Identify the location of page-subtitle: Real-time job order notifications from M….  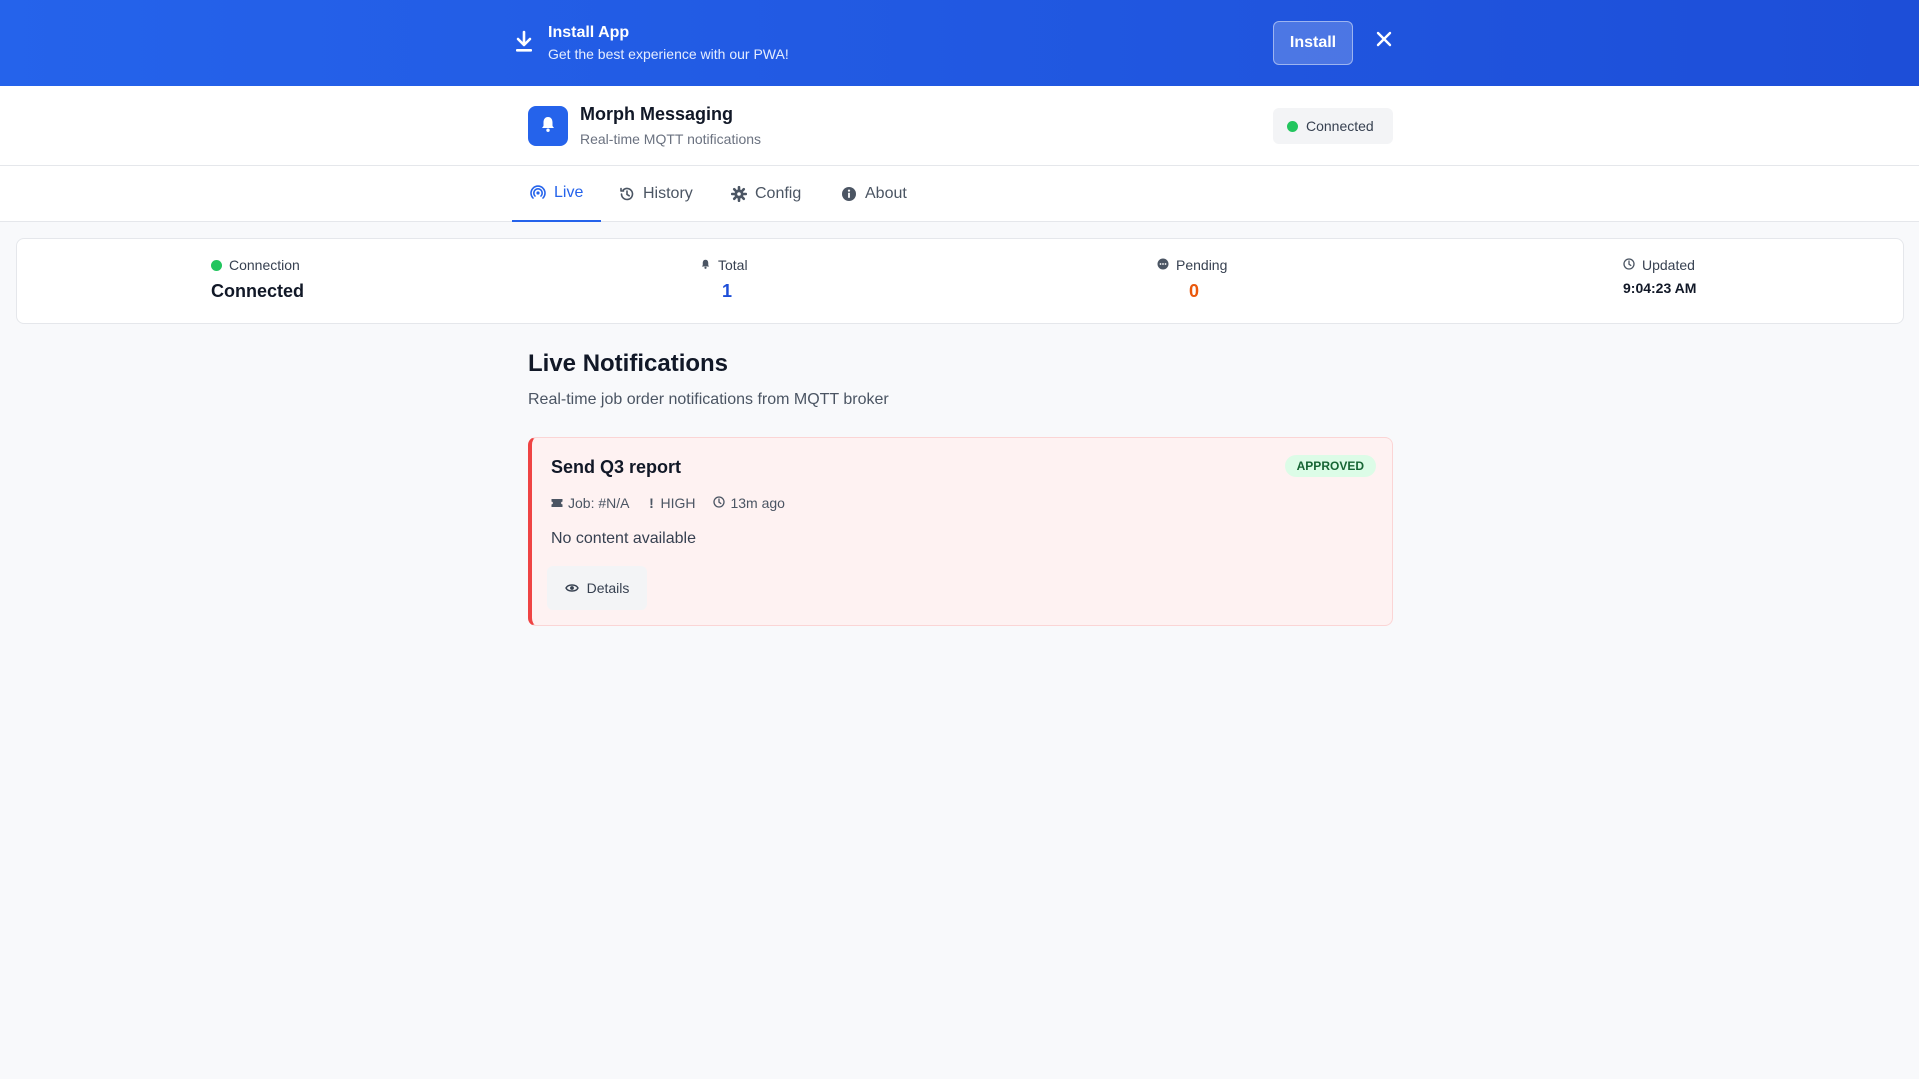
(708, 399).